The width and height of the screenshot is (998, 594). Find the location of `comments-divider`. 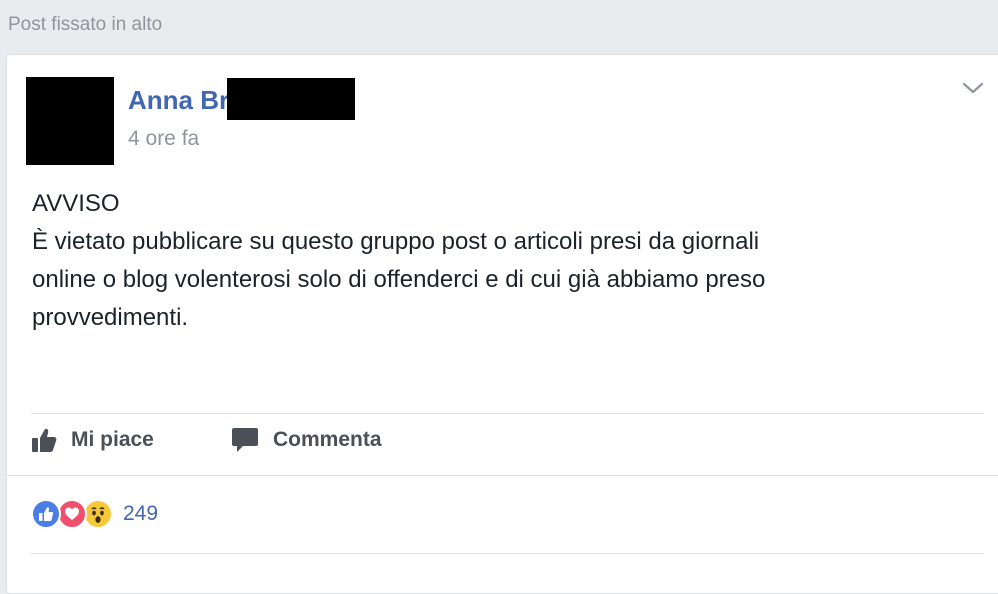

comments-divider is located at coordinates (507, 553).